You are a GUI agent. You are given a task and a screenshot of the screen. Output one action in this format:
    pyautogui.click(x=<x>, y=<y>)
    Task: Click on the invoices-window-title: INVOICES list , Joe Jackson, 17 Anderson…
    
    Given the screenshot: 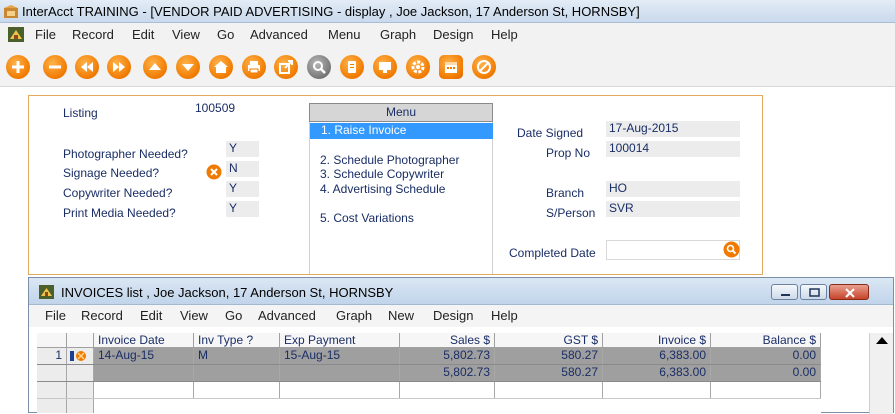 What is the action you would take?
    pyautogui.click(x=227, y=292)
    